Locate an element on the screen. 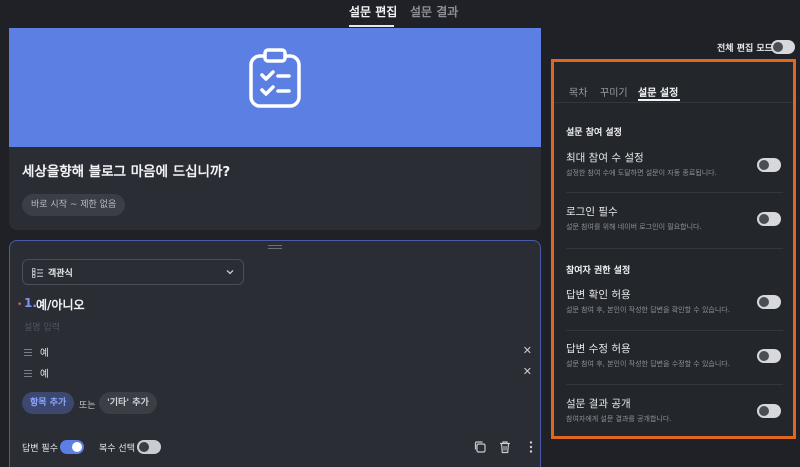 This screenshot has width=800, height=467. login-required-toggle is located at coordinates (769, 219).